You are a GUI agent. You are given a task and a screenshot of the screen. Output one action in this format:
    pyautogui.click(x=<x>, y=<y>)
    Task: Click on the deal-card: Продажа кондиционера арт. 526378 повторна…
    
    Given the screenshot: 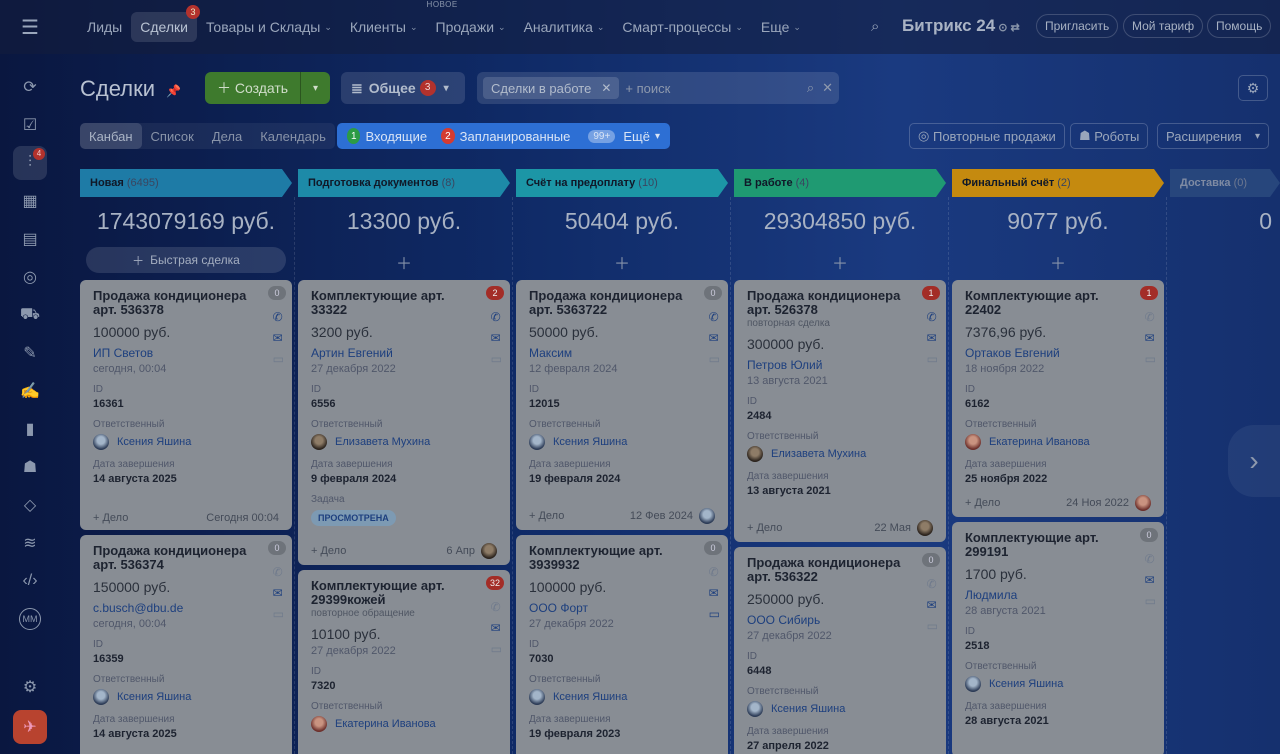 What is the action you would take?
    pyautogui.click(x=840, y=411)
    